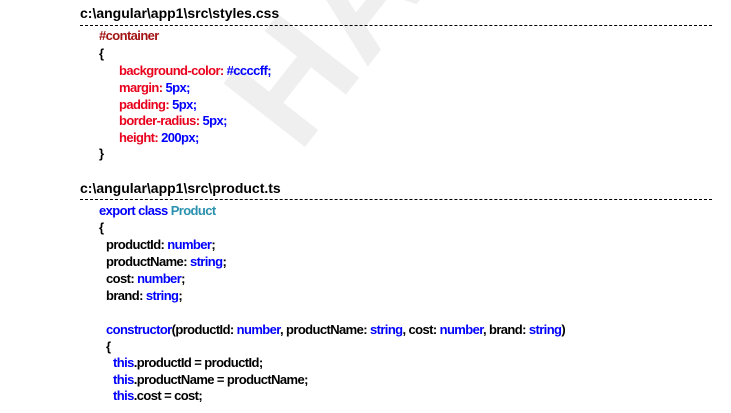  Describe the element at coordinates (180, 13) in the screenshot. I see `file-path-heading: c:\angular\app1\src\styles.css` at that location.